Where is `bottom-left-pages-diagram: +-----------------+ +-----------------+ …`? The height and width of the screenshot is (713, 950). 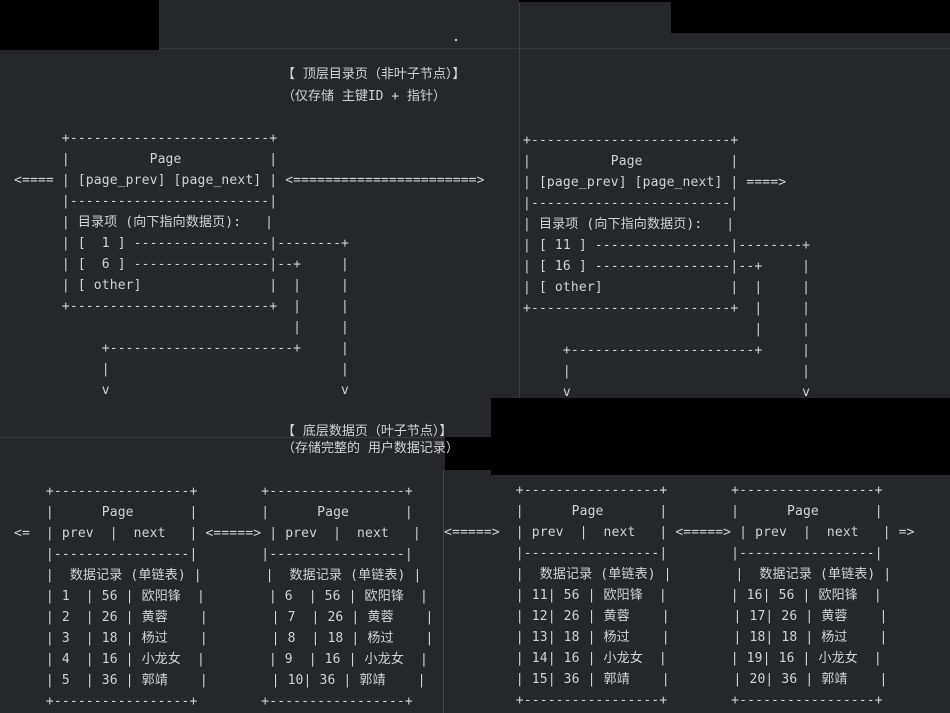 bottom-left-pages-diagram: +-----------------+ +-----------------+ … is located at coordinates (224, 596).